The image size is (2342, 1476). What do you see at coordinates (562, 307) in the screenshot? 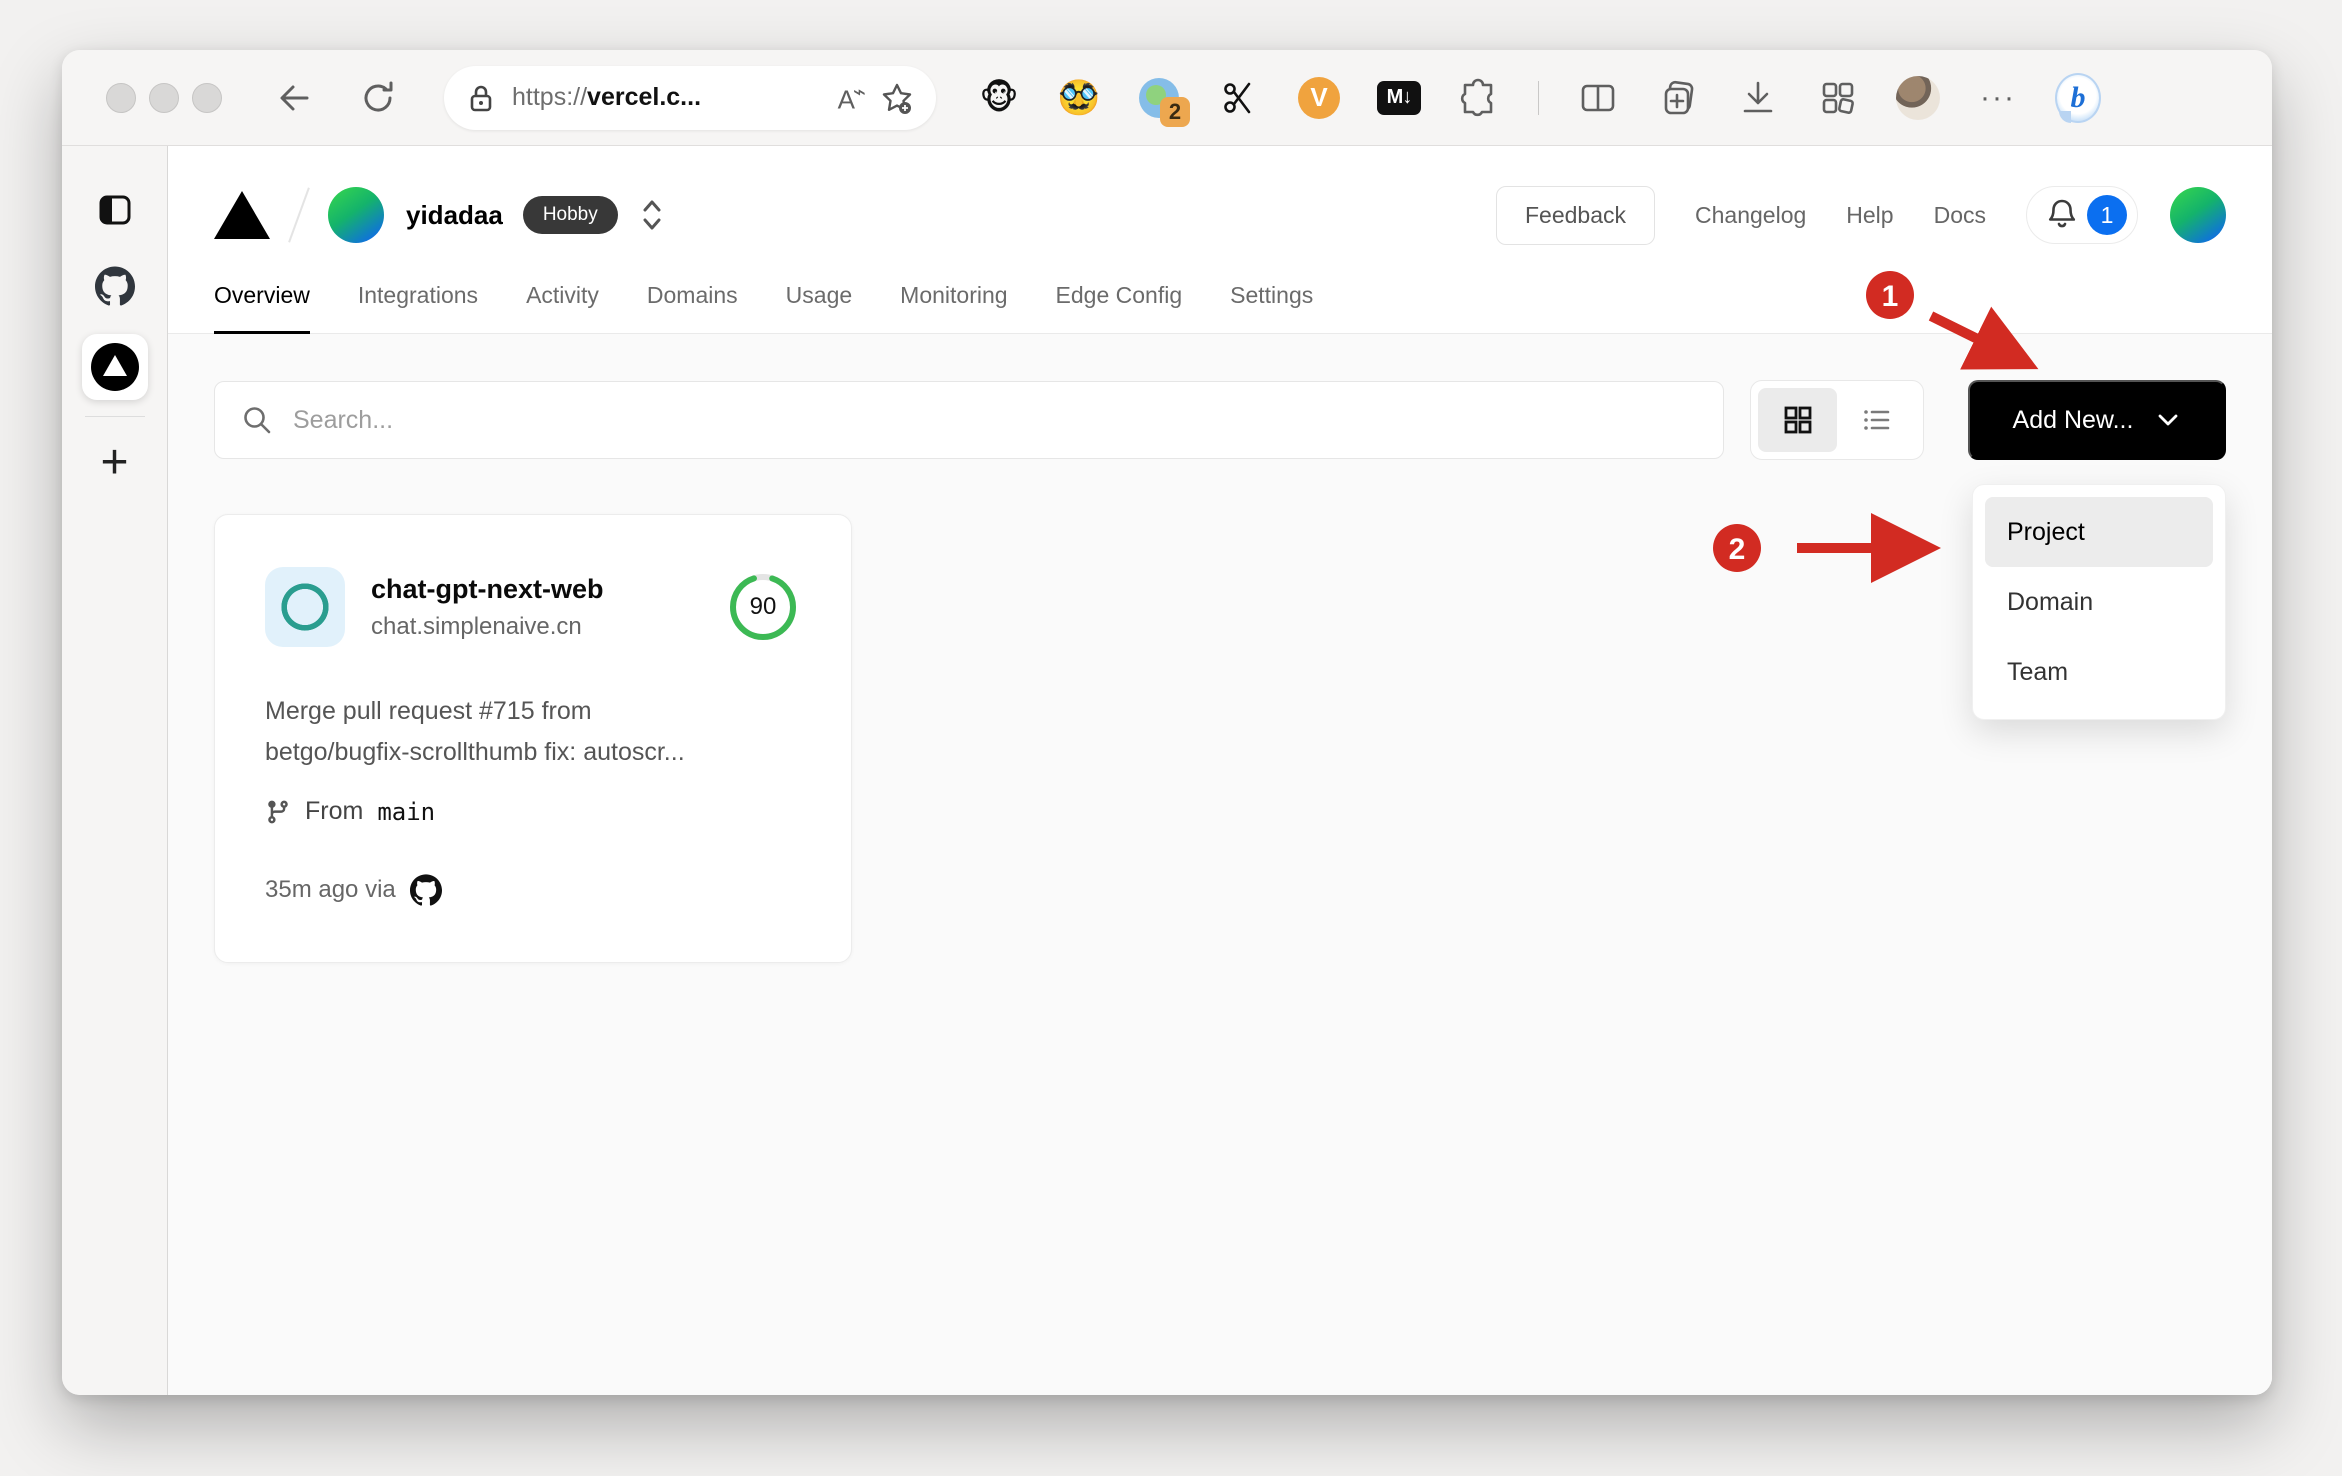
I see `tab-activity: Activity` at bounding box center [562, 307].